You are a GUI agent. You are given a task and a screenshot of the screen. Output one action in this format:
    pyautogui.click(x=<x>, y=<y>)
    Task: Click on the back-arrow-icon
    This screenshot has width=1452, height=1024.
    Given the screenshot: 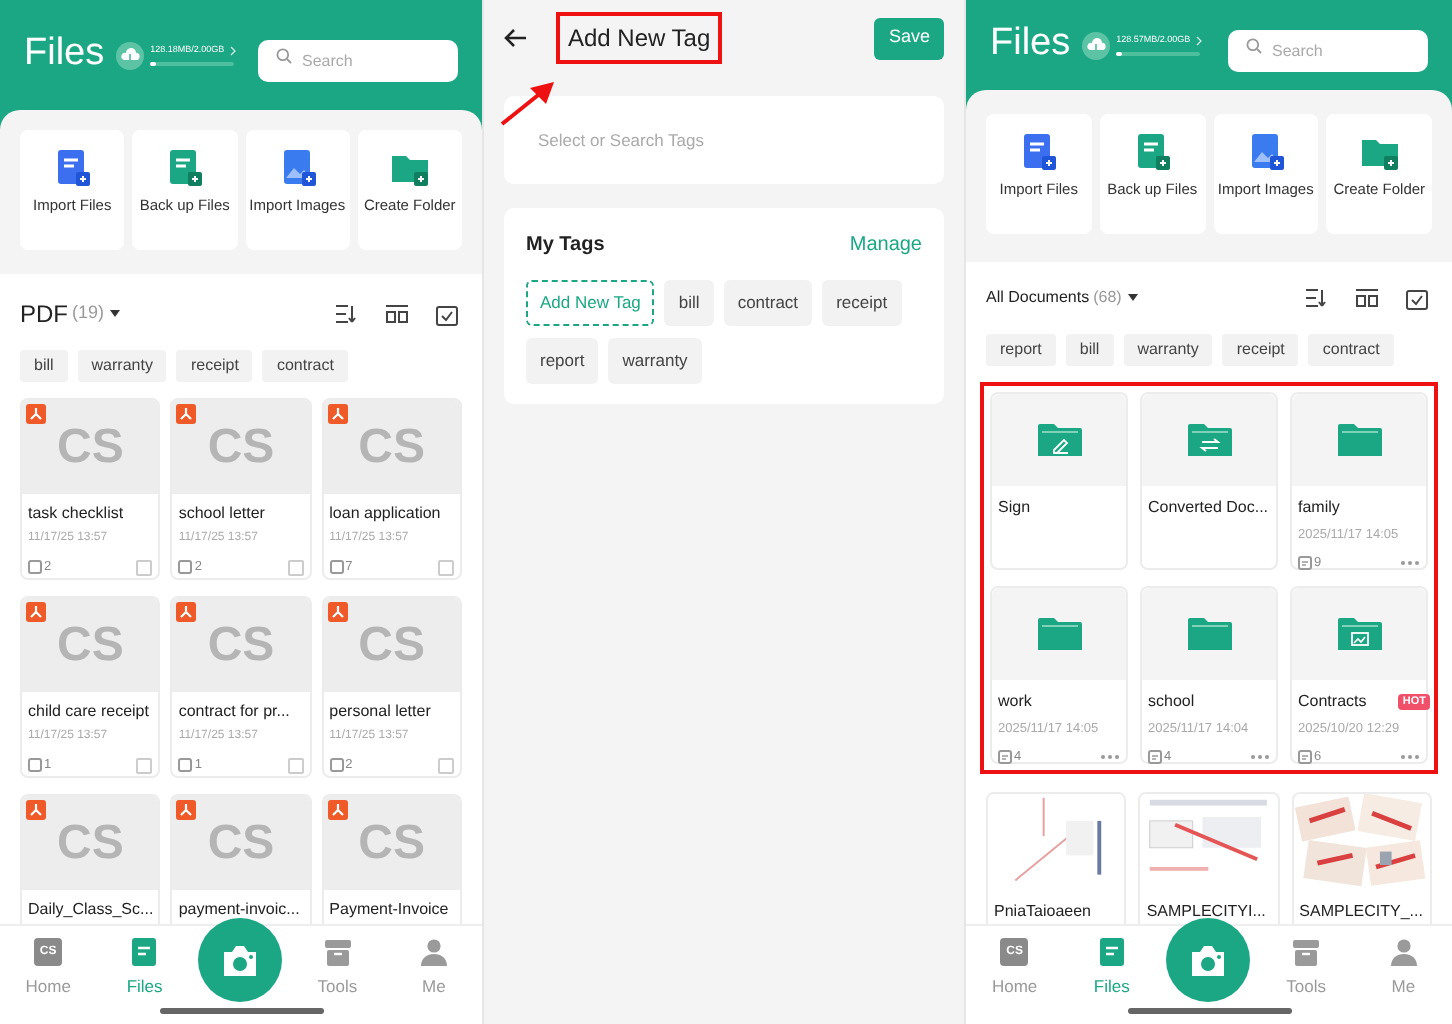 What is the action you would take?
    pyautogui.click(x=516, y=38)
    